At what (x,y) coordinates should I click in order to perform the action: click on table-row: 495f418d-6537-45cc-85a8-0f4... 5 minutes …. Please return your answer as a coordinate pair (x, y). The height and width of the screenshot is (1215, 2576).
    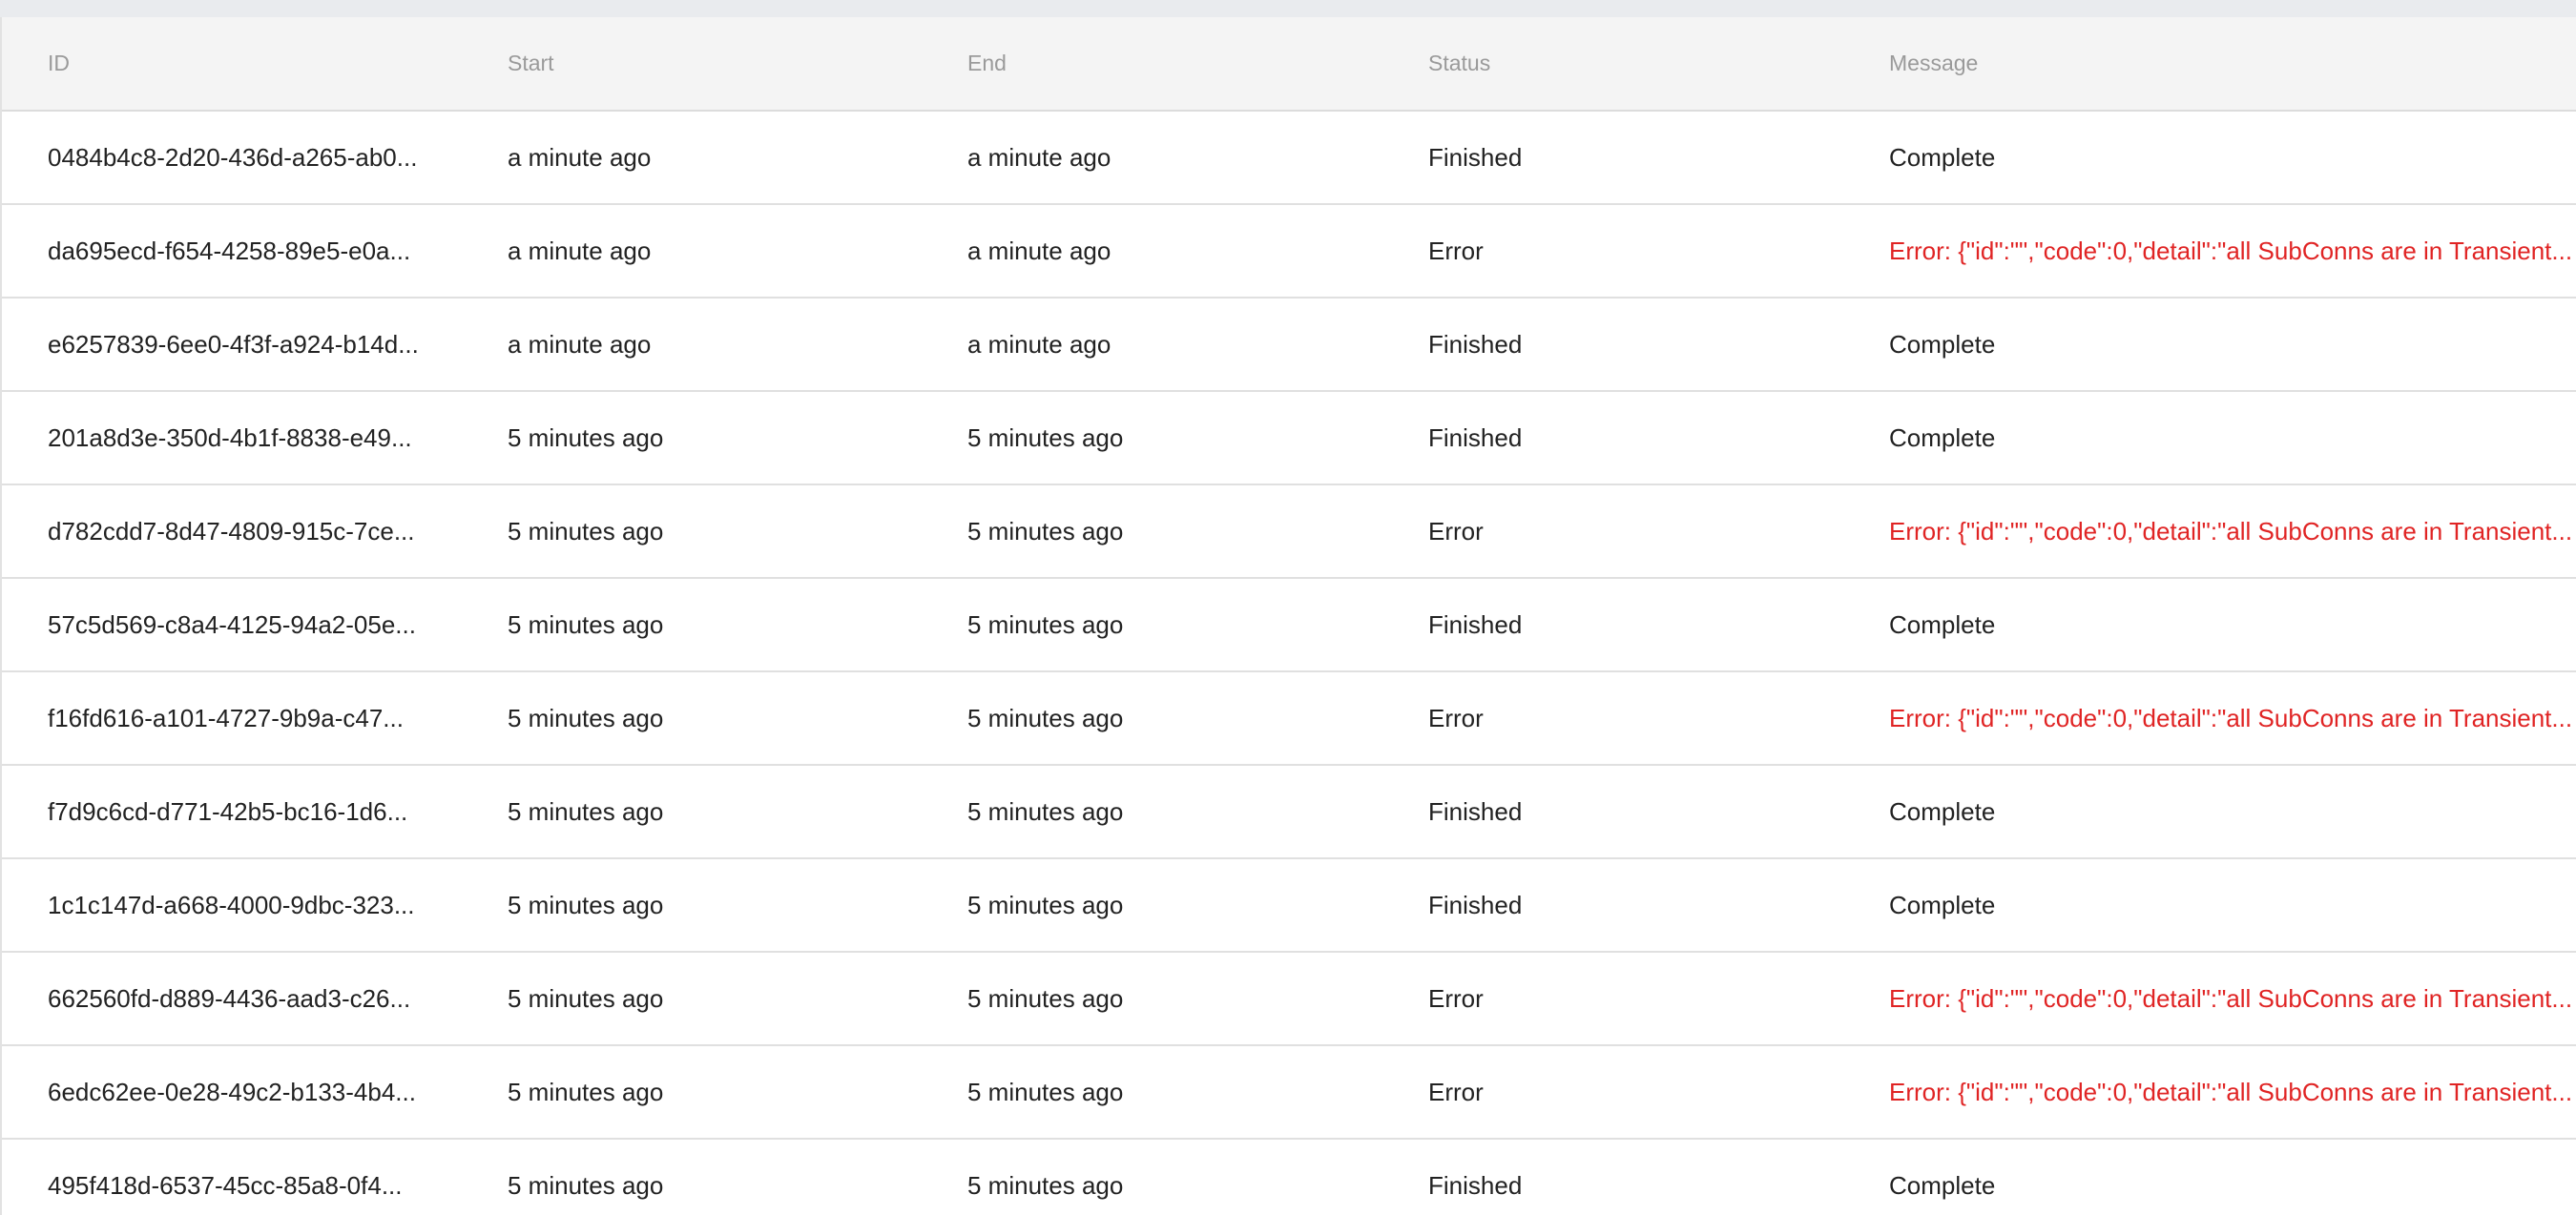
    Looking at the image, I should click on (1289, 1177).